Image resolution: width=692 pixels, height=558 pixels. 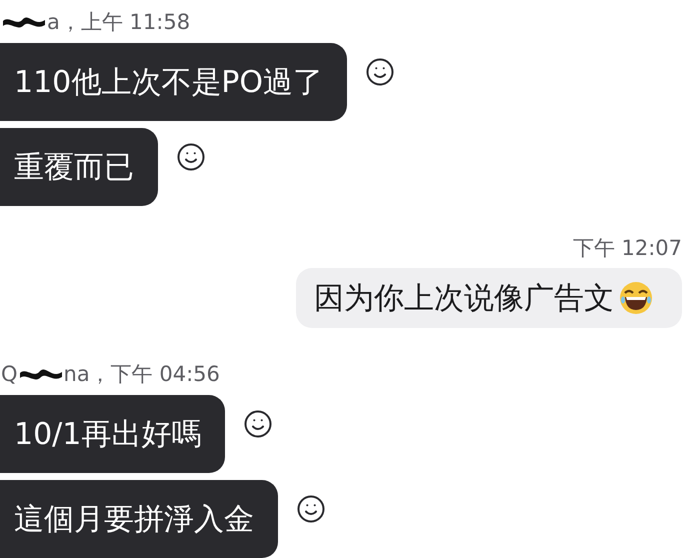 What do you see at coordinates (173, 82) in the screenshot?
I see `message-bubble: 110他上次不是PO過了` at bounding box center [173, 82].